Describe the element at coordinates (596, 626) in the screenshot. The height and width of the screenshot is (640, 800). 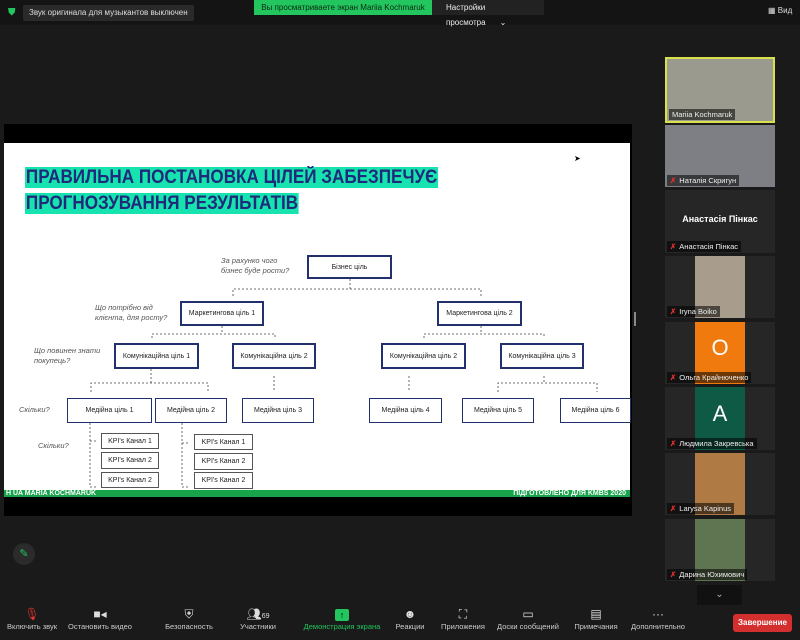
I see `notes-label: Примечания` at that location.